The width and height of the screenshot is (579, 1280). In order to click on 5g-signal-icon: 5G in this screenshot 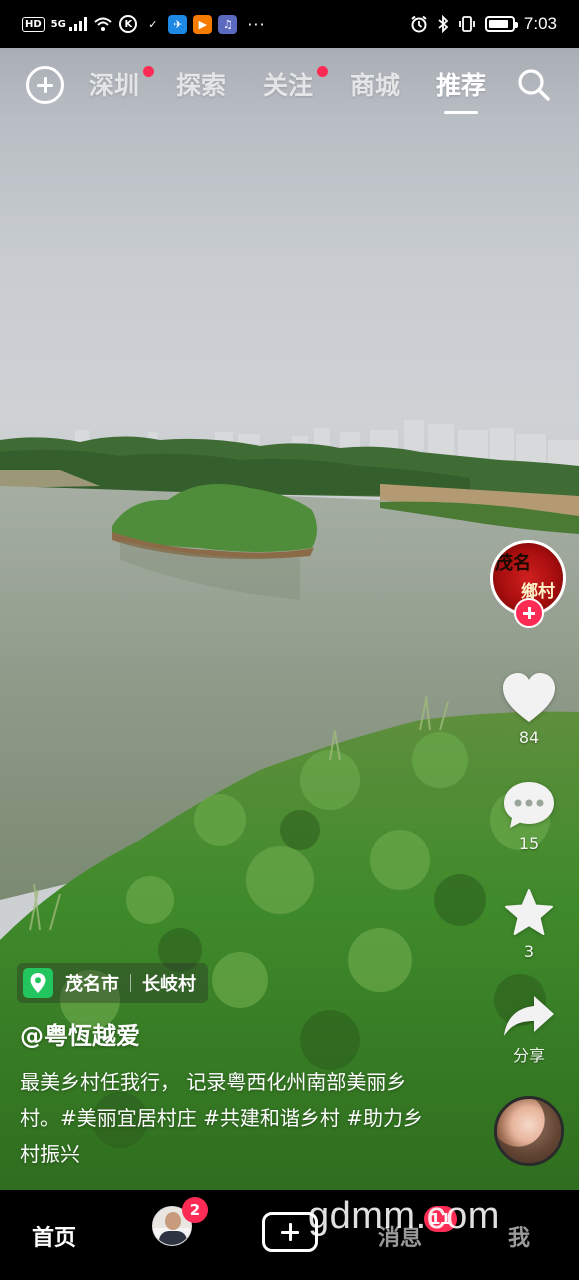, I will do `click(69, 24)`.